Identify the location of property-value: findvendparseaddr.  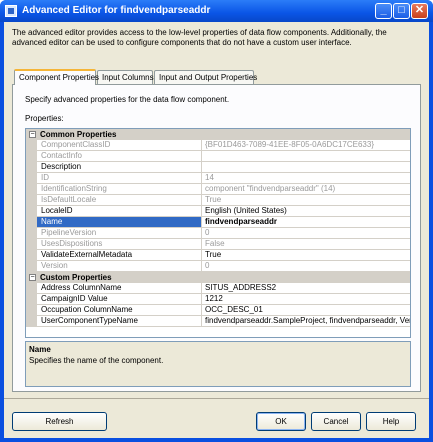
(306, 222).